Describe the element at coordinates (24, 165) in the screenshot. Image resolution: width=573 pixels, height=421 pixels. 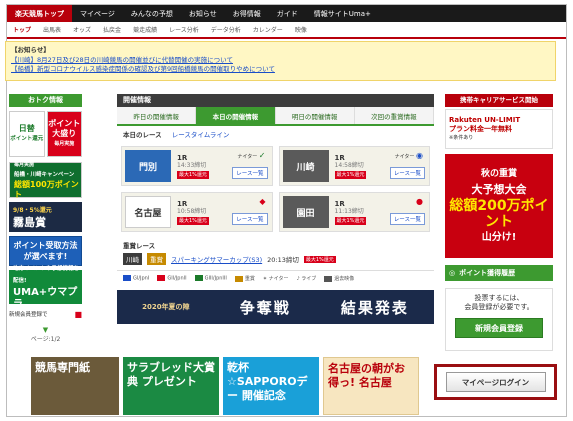
I see `campaign-line1: 毎月実施` at that location.